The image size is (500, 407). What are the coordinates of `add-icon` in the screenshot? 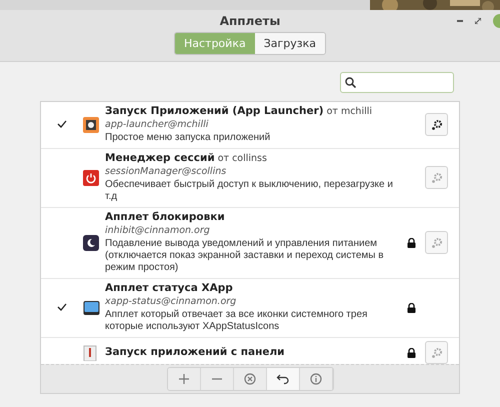 It's located at (184, 379).